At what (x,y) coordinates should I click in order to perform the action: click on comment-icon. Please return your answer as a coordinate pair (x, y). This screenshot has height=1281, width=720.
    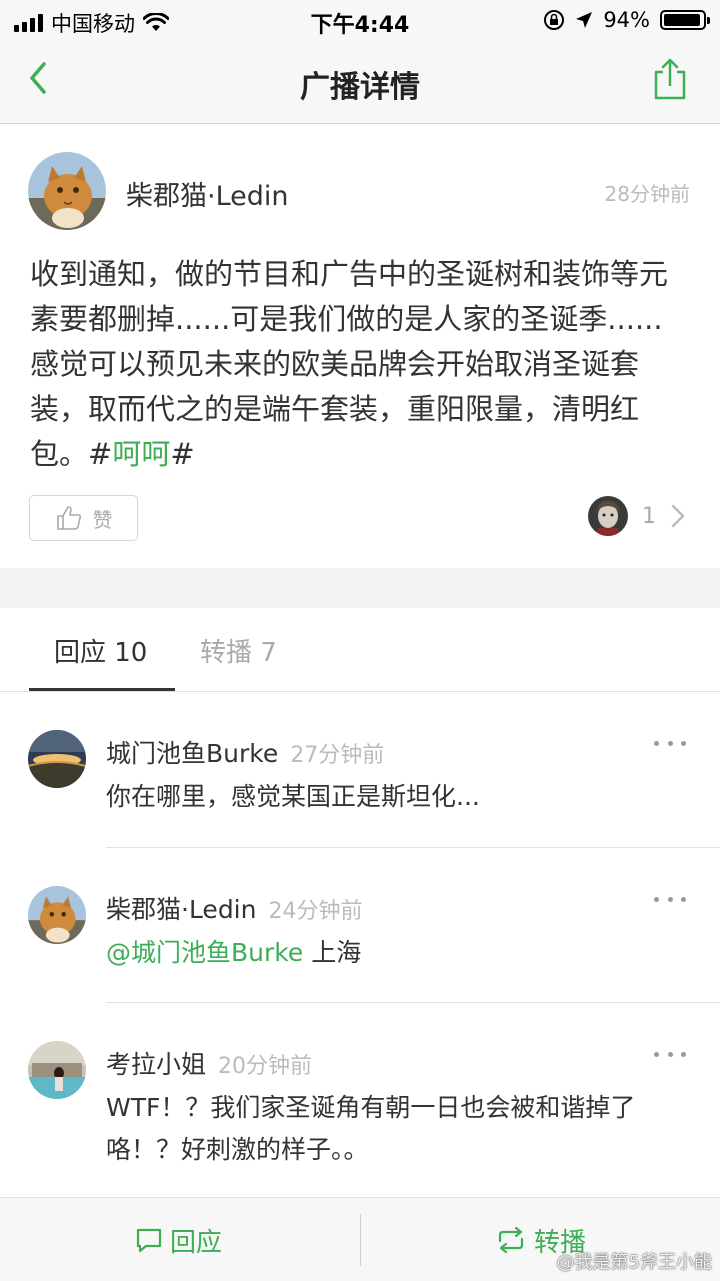
    Looking at the image, I should click on (149, 1240).